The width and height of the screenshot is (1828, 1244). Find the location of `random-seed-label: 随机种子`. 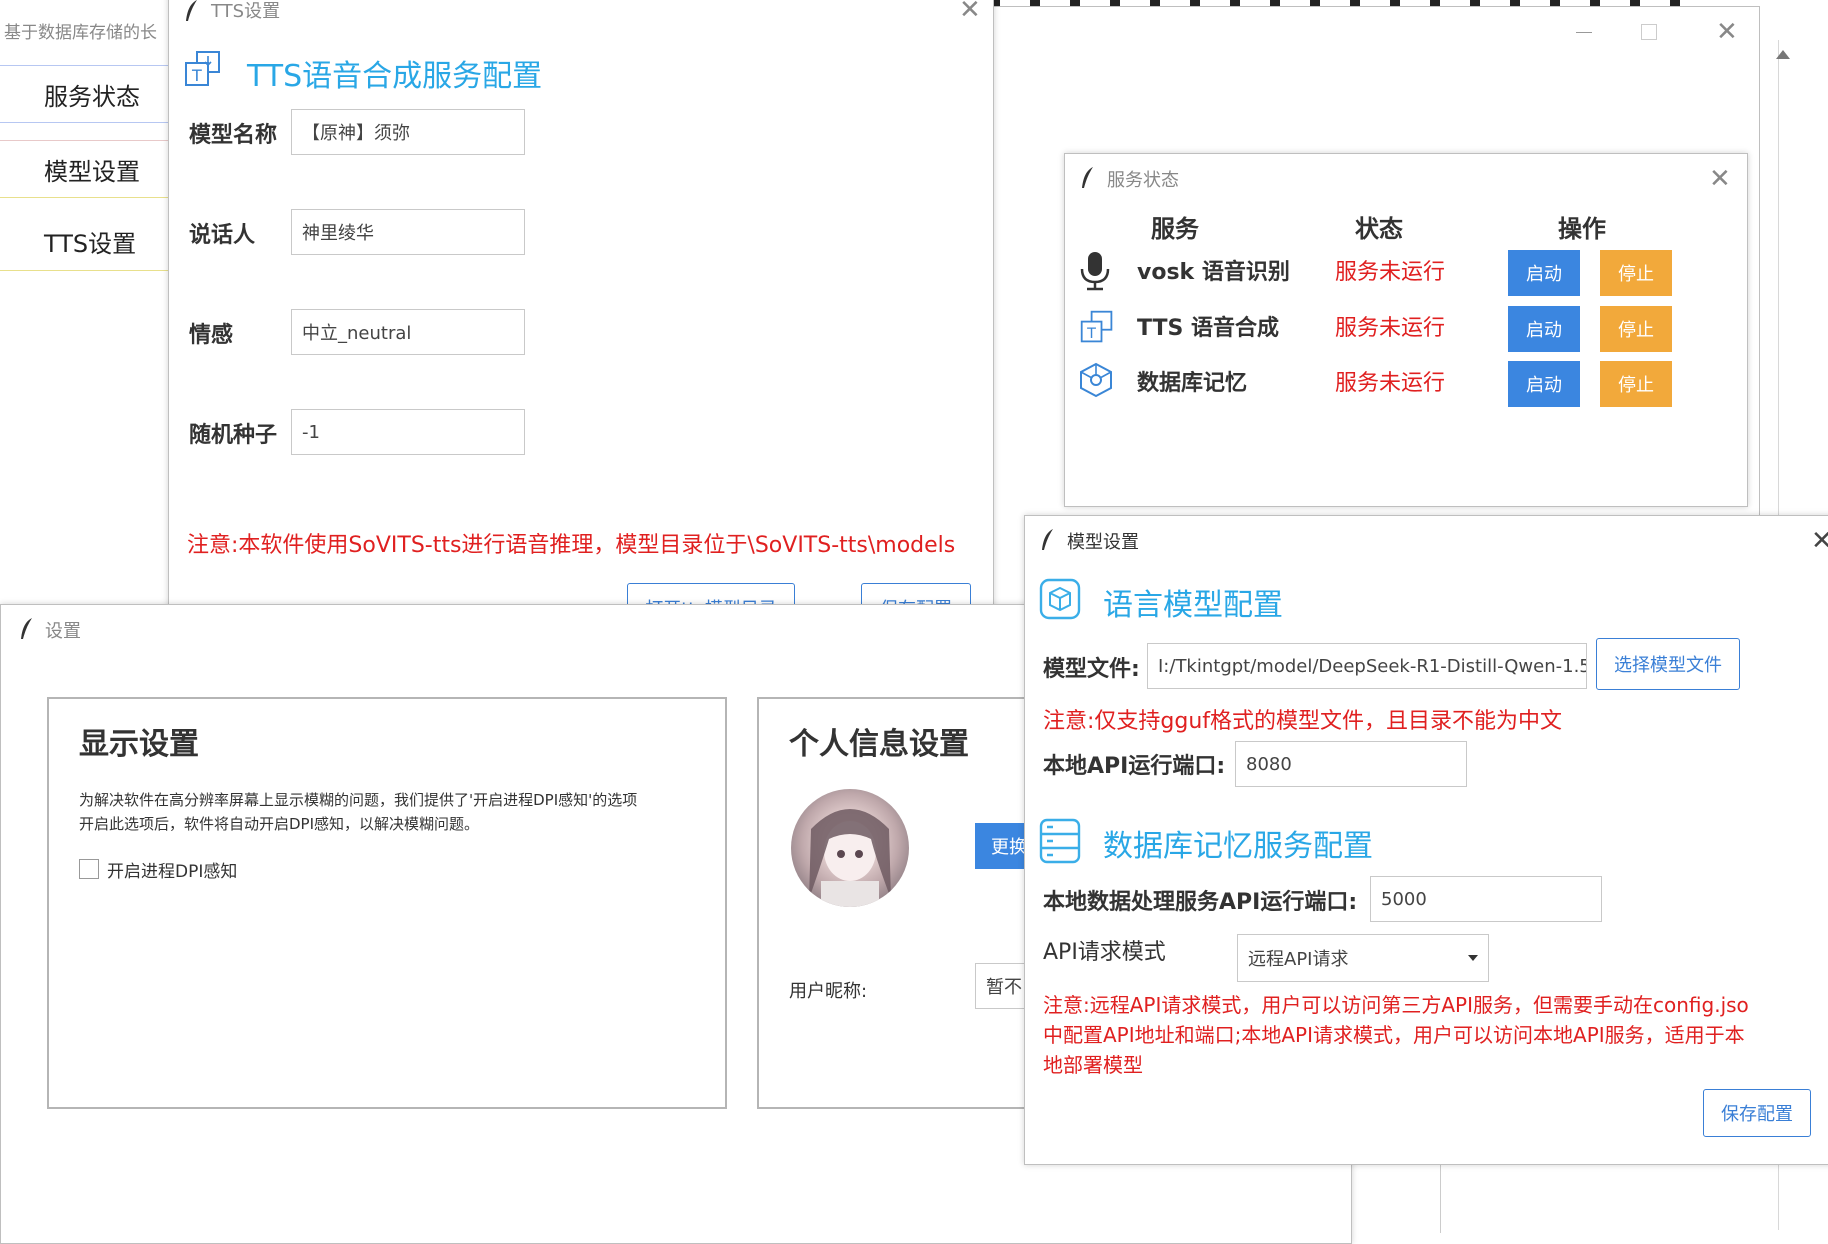

random-seed-label: 随机种子 is located at coordinates (233, 435).